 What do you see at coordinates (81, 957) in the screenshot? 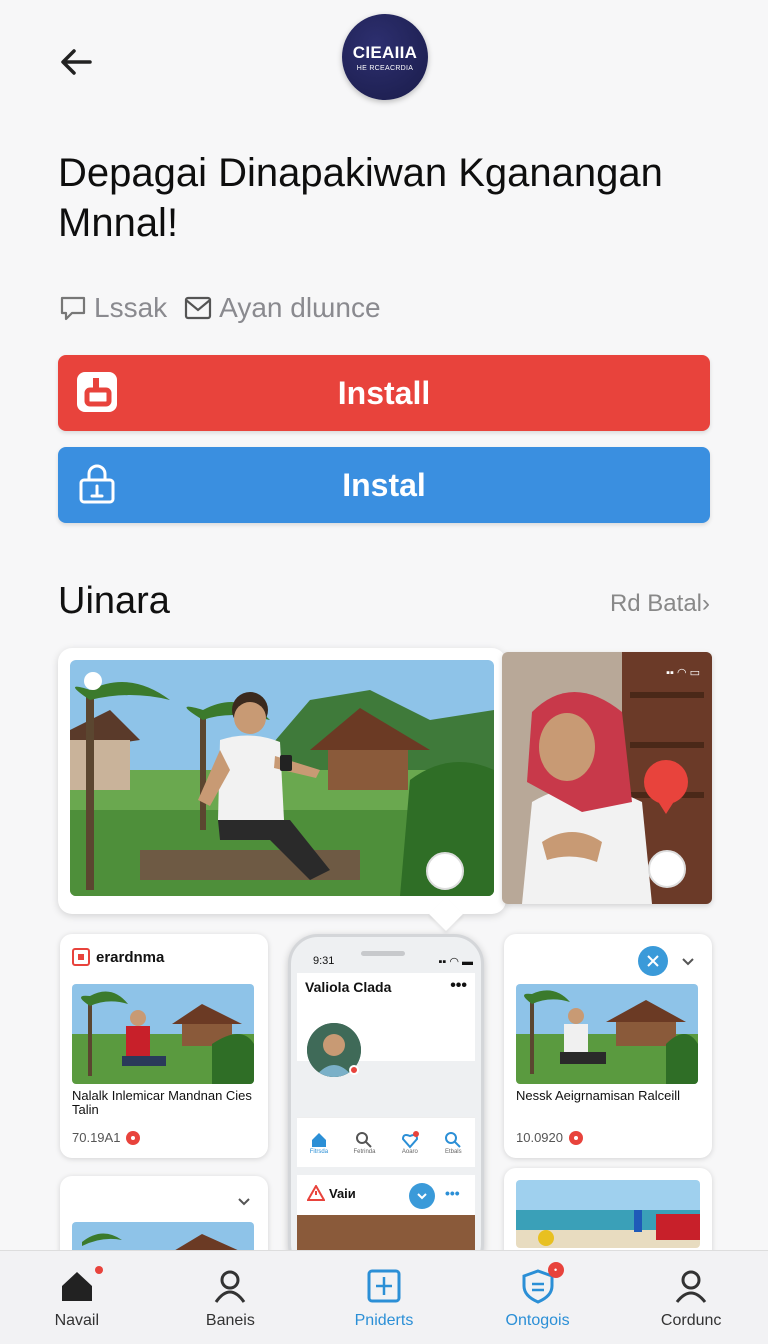
I see `record-icon` at bounding box center [81, 957].